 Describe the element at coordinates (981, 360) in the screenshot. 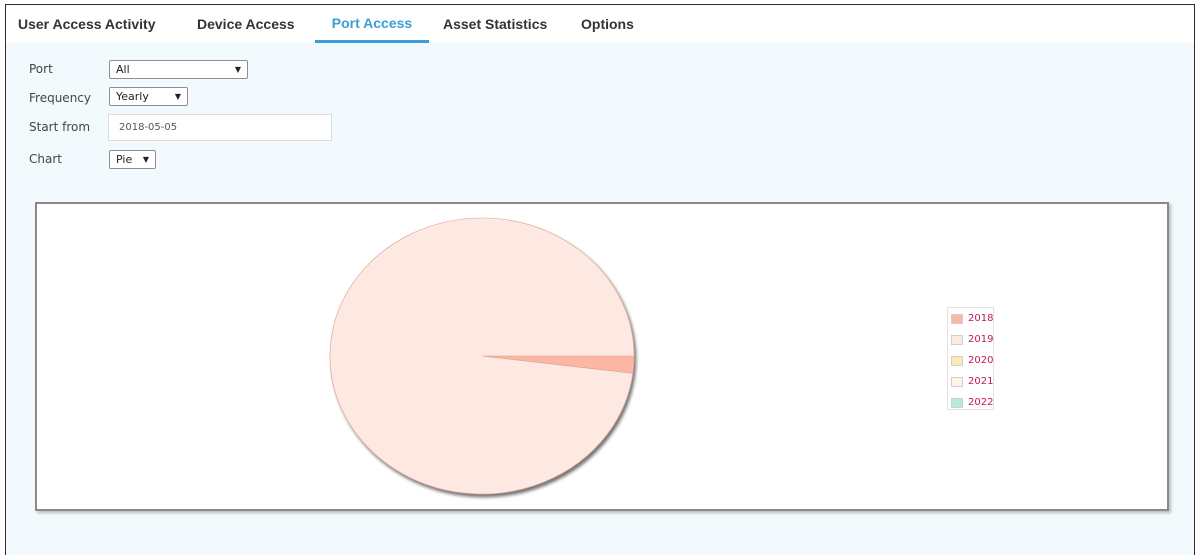

I see `legend-label: 2020` at that location.